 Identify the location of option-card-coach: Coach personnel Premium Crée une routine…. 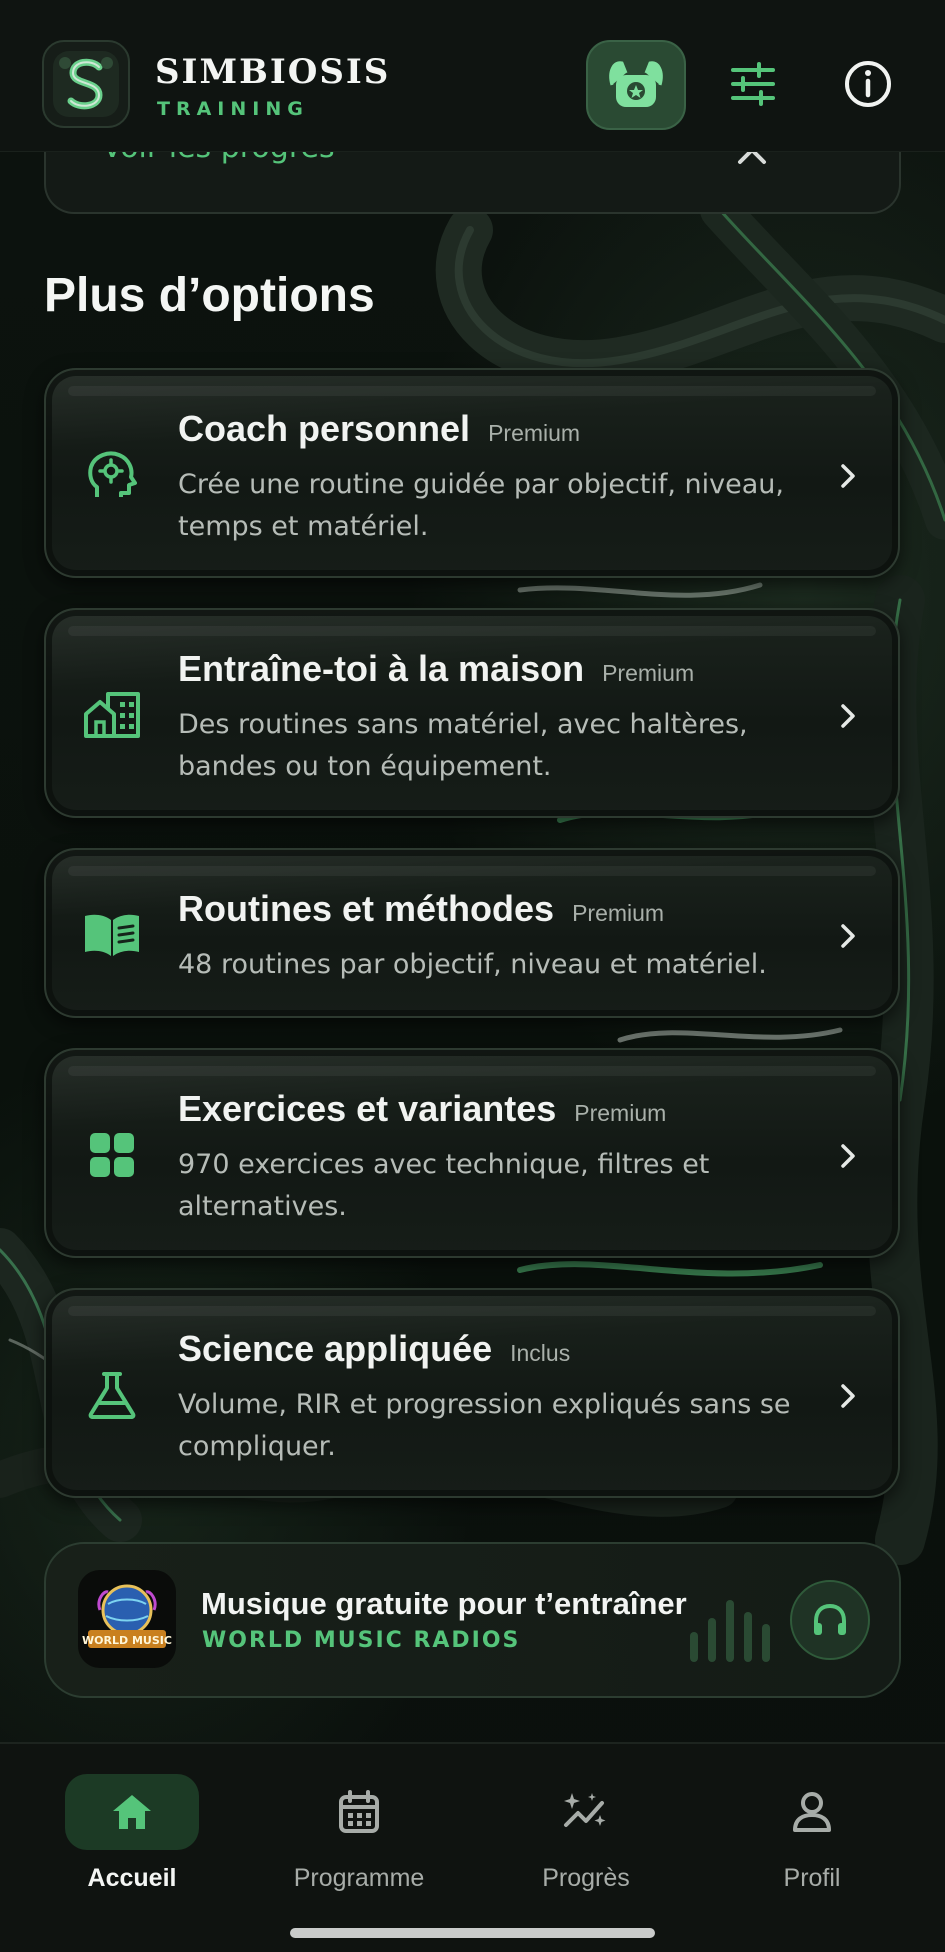
(472, 473).